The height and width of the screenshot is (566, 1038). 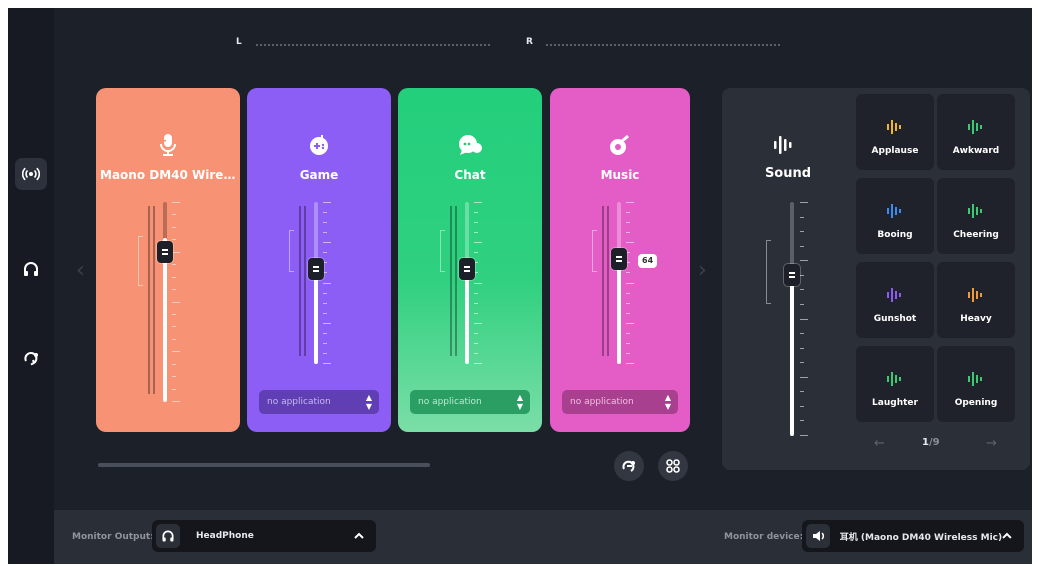 What do you see at coordinates (519, 402) in the screenshot?
I see `select-caret-icon: ▲ ▼` at bounding box center [519, 402].